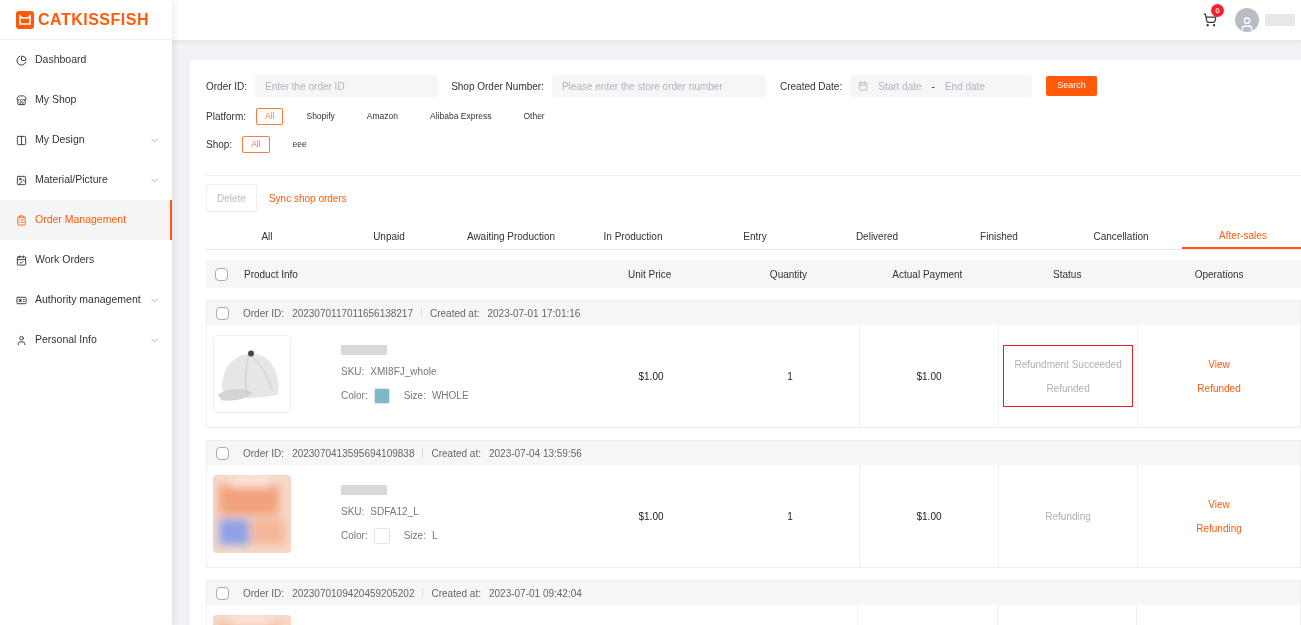 This screenshot has height=625, width=1301. Describe the element at coordinates (1068, 364) in the screenshot. I see `status-text: Refundment Succeeded` at that location.